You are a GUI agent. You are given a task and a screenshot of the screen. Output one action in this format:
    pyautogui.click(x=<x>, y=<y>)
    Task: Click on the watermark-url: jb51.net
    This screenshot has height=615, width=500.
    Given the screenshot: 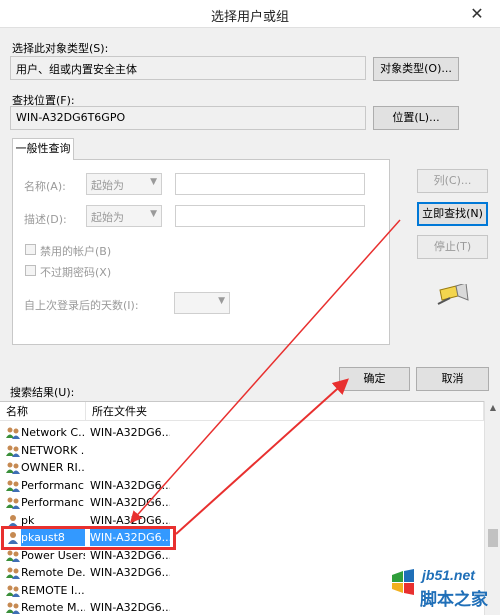 What is the action you would take?
    pyautogui.click(x=448, y=575)
    